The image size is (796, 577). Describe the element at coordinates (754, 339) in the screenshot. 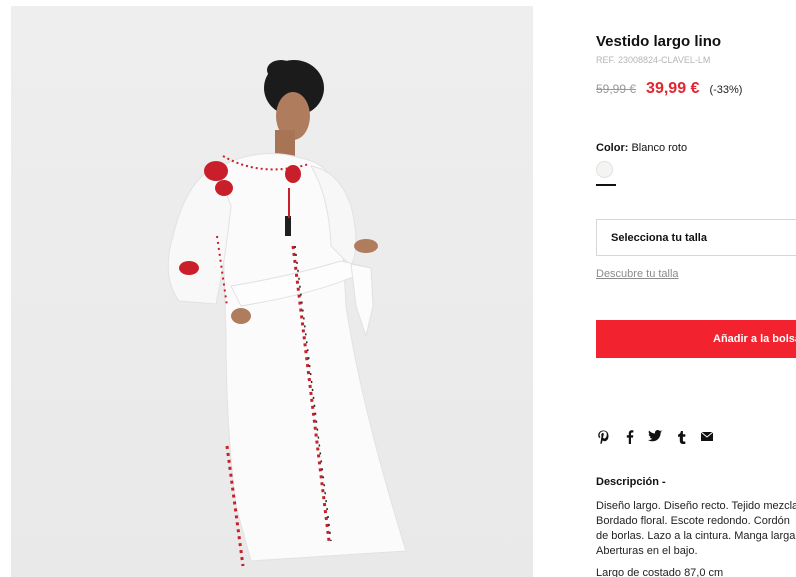

I see `add-to-bag-label: Añadir a la bolsa` at that location.